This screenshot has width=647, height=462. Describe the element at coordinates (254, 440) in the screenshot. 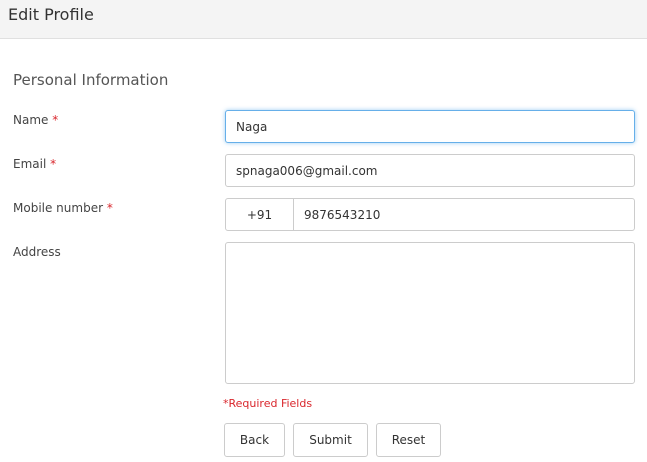

I see `back-button: Back` at that location.